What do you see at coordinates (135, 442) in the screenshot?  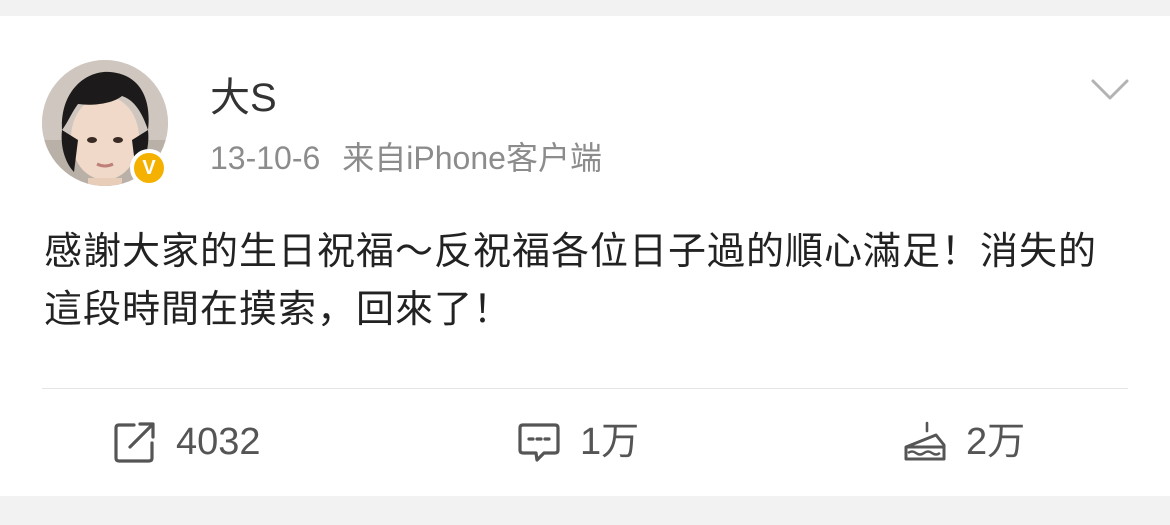 I see `repost-icon` at bounding box center [135, 442].